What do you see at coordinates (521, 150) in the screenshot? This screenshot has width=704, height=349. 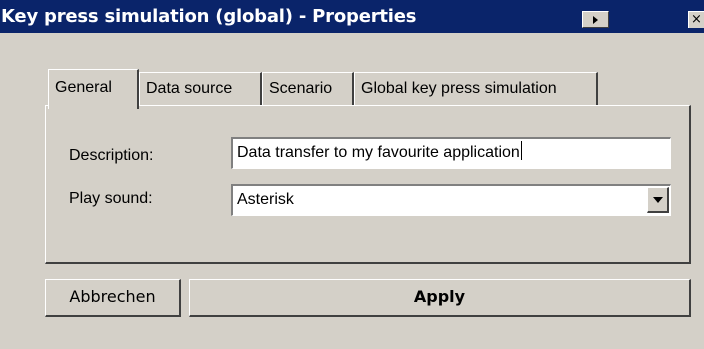 I see `text-caret` at bounding box center [521, 150].